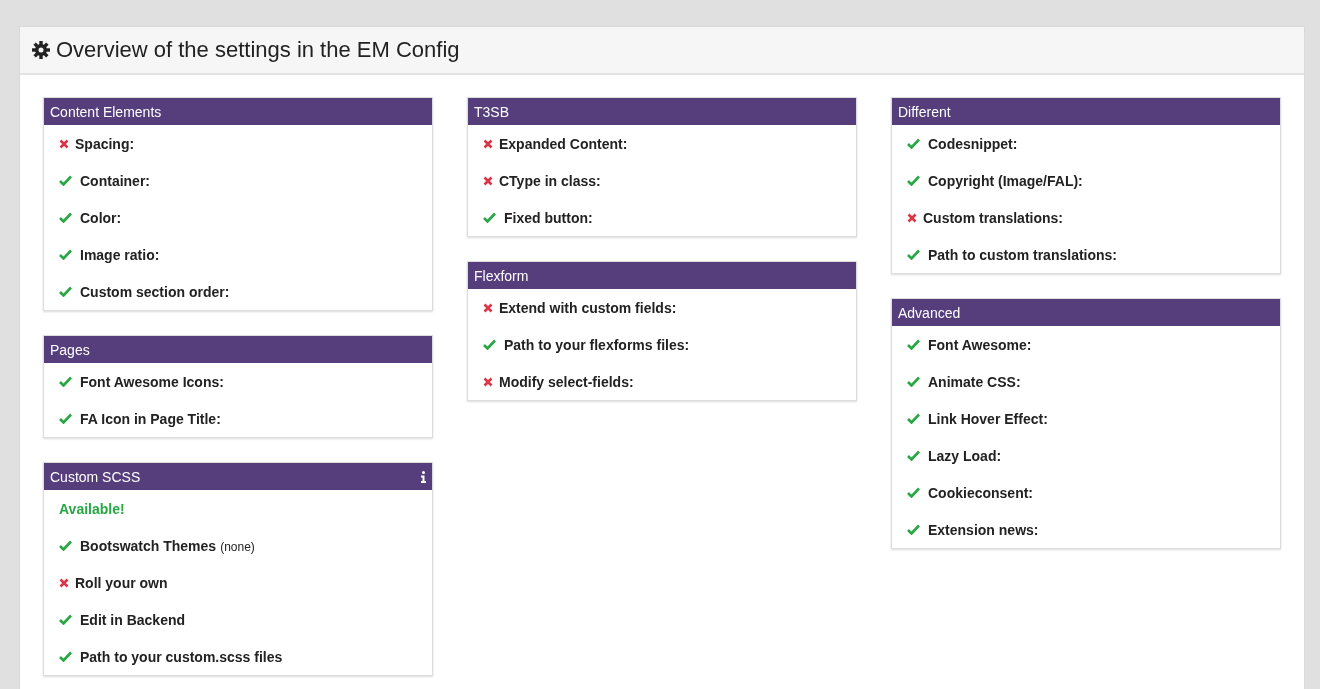 The height and width of the screenshot is (689, 1320). I want to click on setting-label: Image ratio:, so click(120, 254).